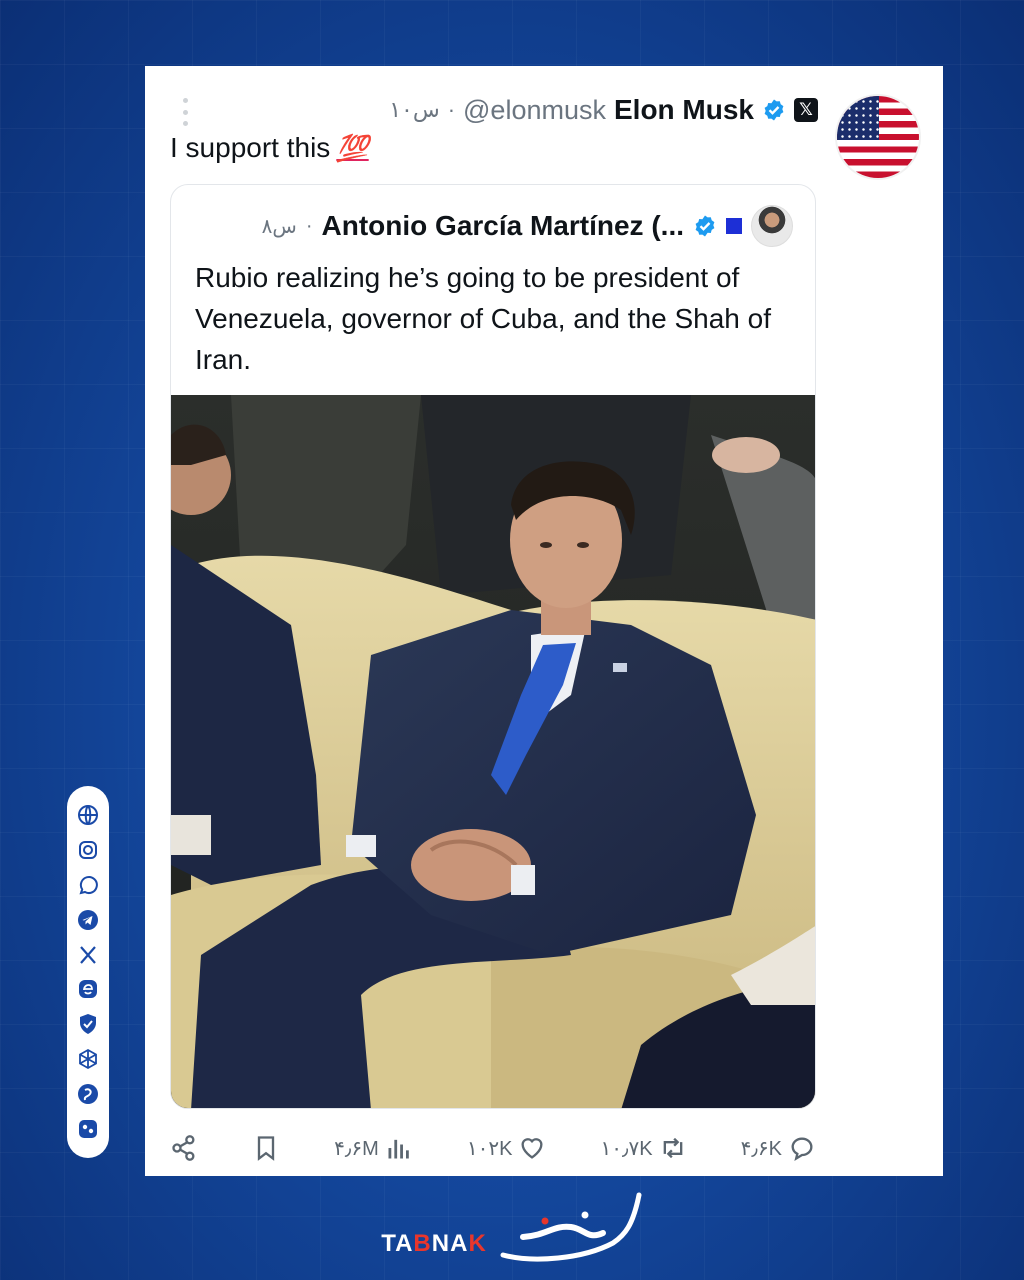 The width and height of the screenshot is (1024, 1280). I want to click on repost-button: ۱۰٫۷K, so click(644, 1148).